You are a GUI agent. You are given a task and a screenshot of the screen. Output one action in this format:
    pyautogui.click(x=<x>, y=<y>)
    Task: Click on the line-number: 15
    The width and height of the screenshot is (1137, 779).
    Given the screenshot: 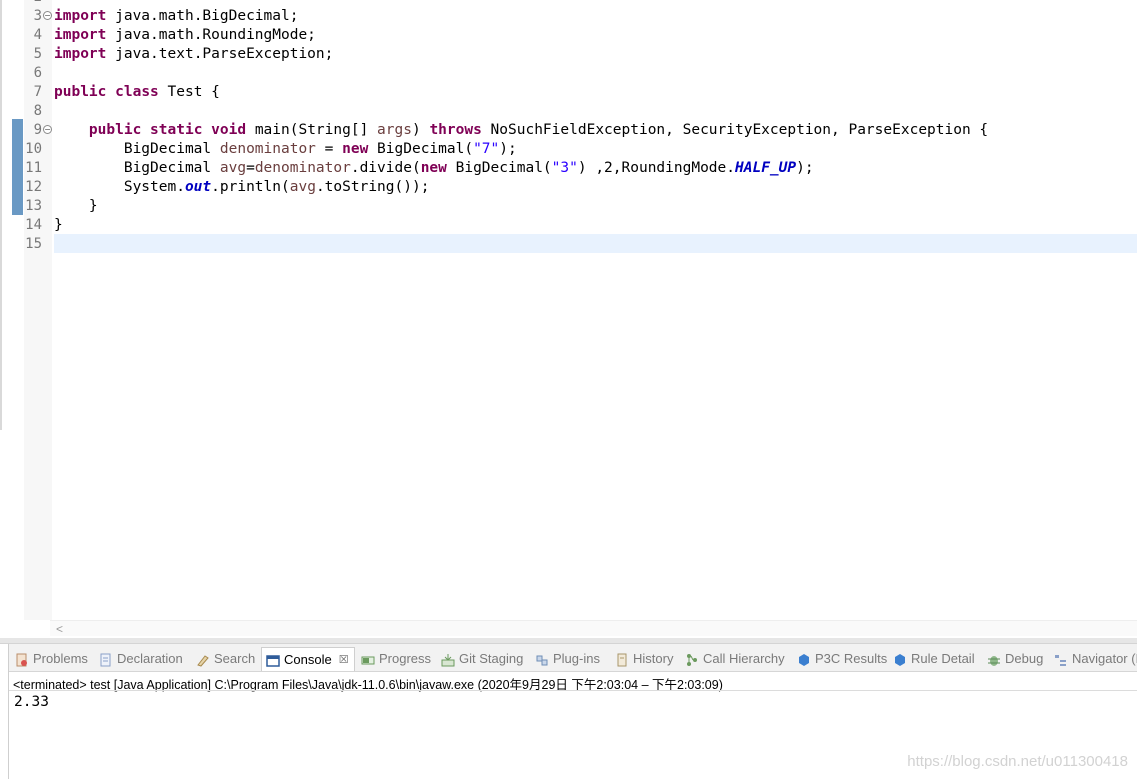 What is the action you would take?
    pyautogui.click(x=33, y=244)
    